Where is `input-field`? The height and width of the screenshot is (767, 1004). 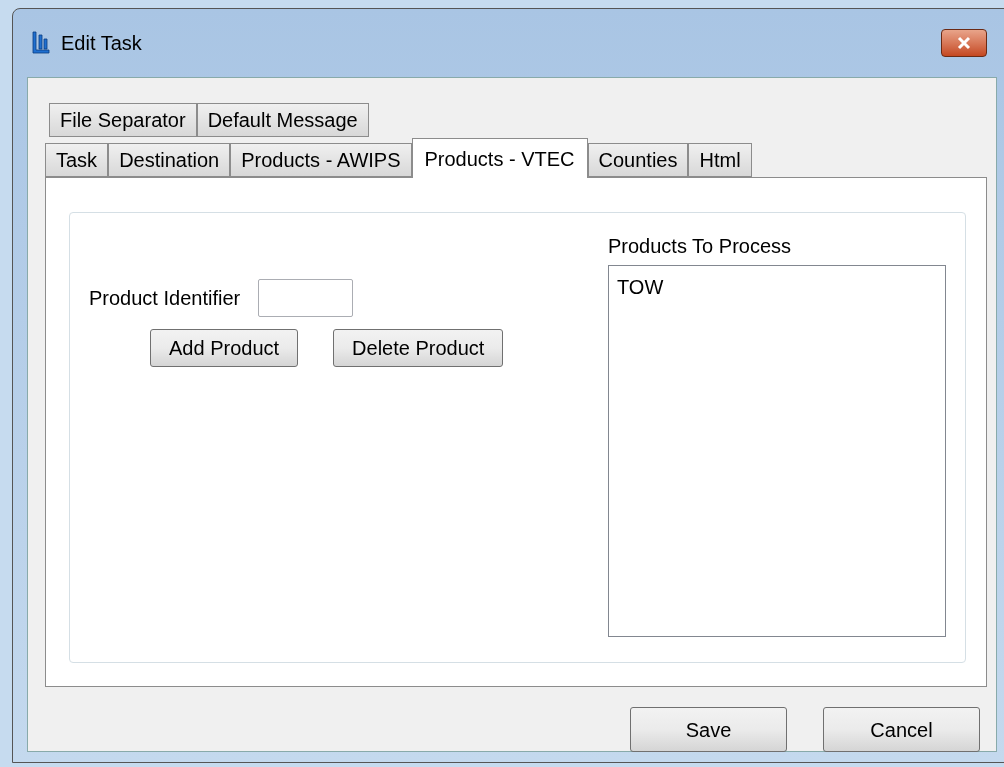
input-field is located at coordinates (306, 298).